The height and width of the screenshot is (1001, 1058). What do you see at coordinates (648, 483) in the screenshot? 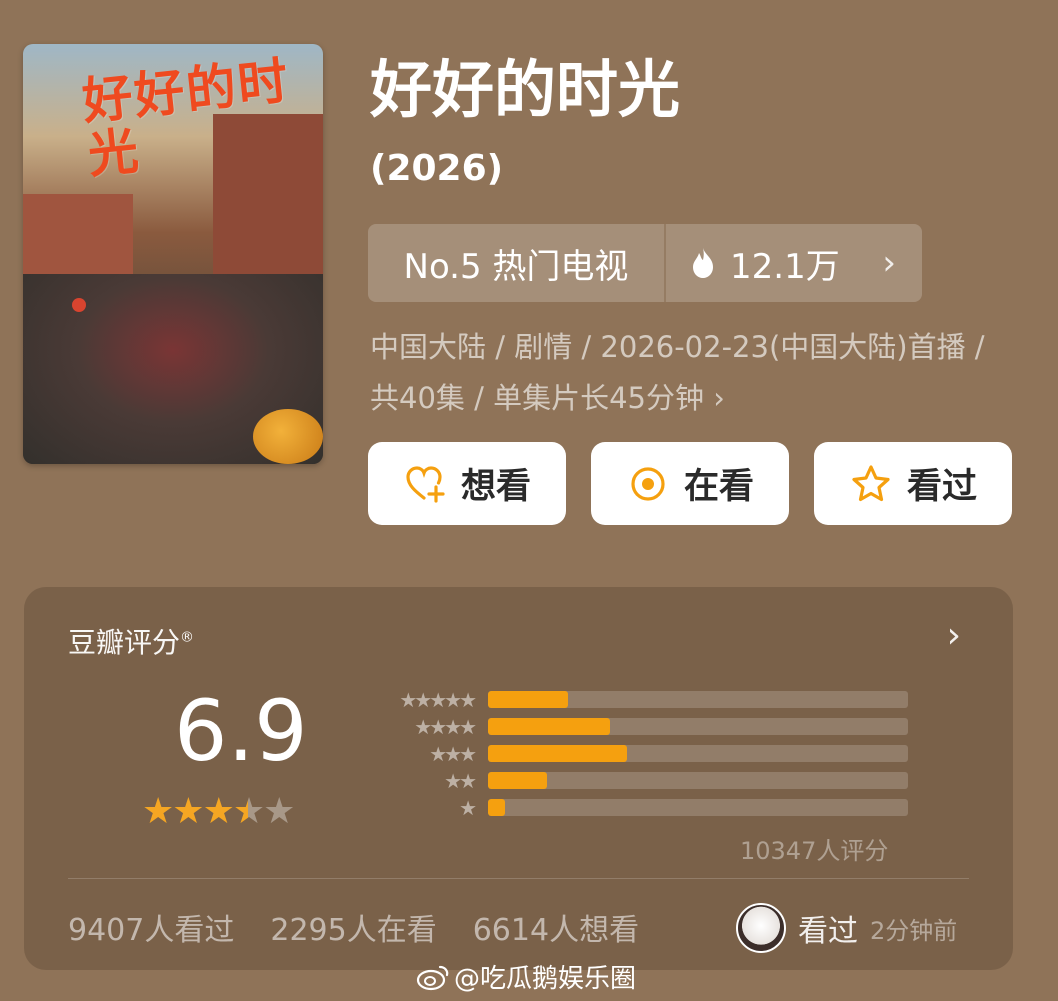
I see `target-icon` at bounding box center [648, 483].